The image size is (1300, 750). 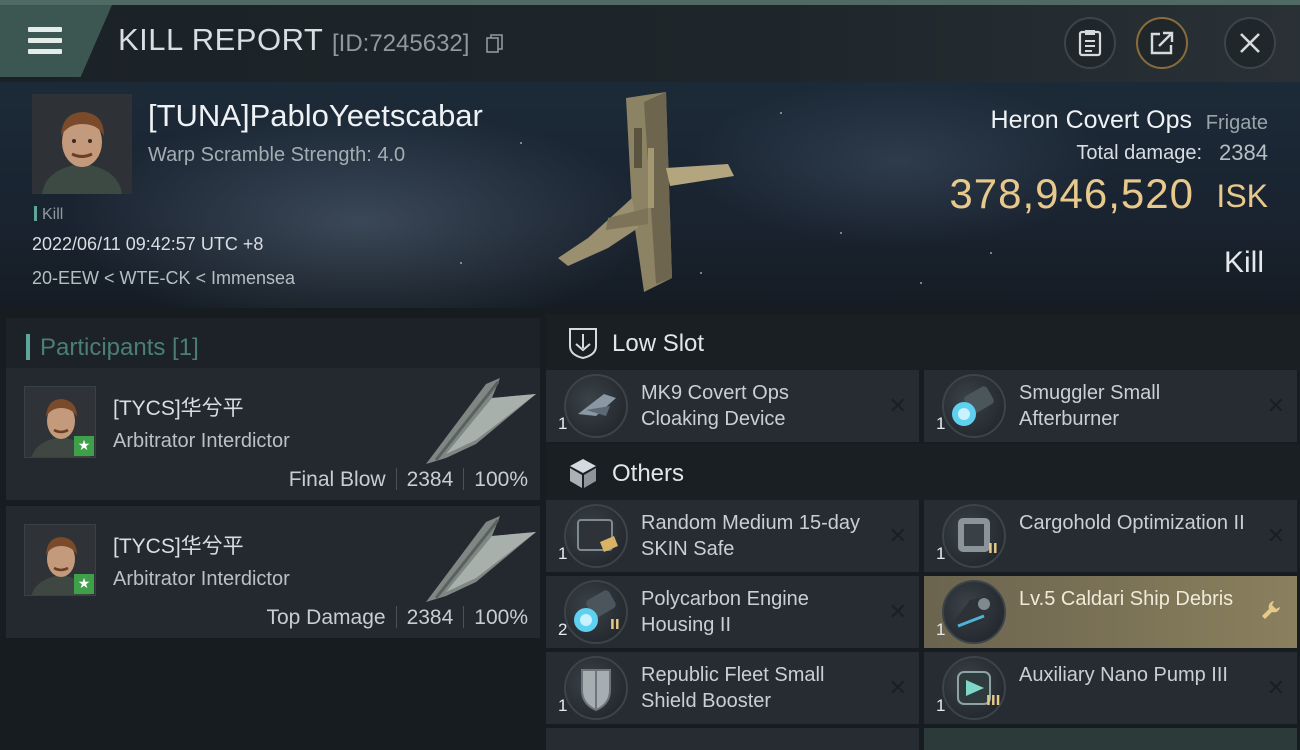 I want to click on total-damage-label: Total damage:, so click(x=1139, y=153).